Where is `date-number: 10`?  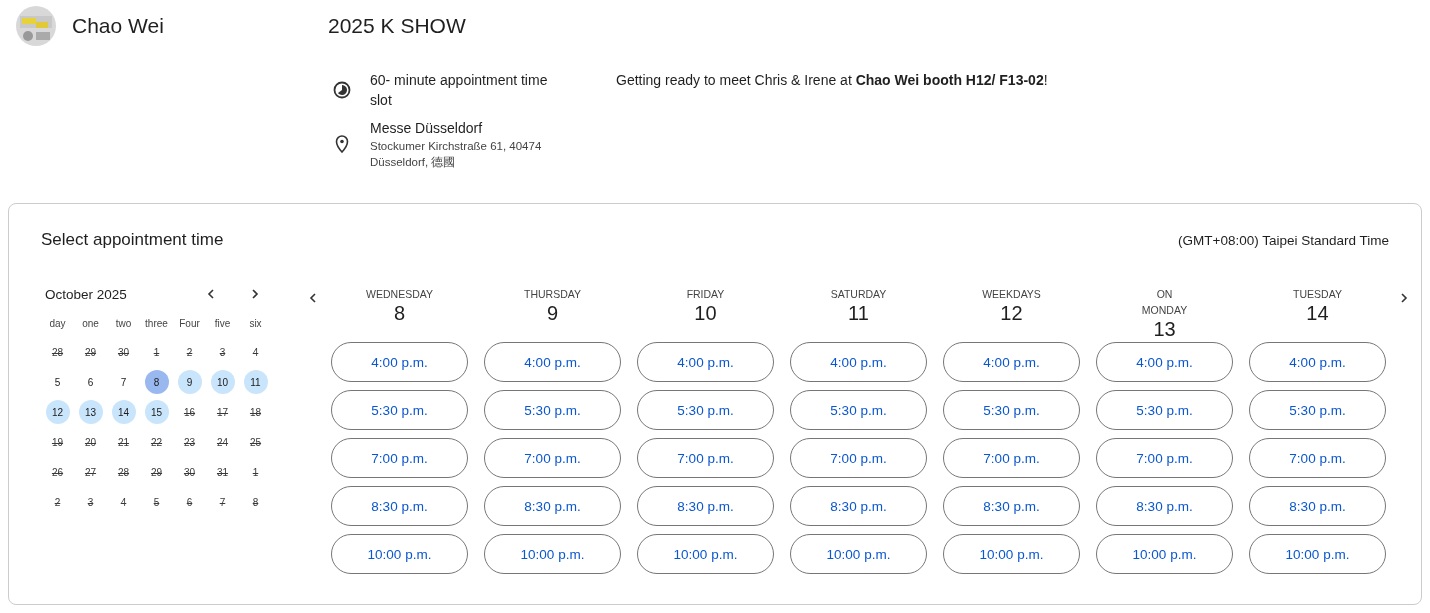 date-number: 10 is located at coordinates (705, 313).